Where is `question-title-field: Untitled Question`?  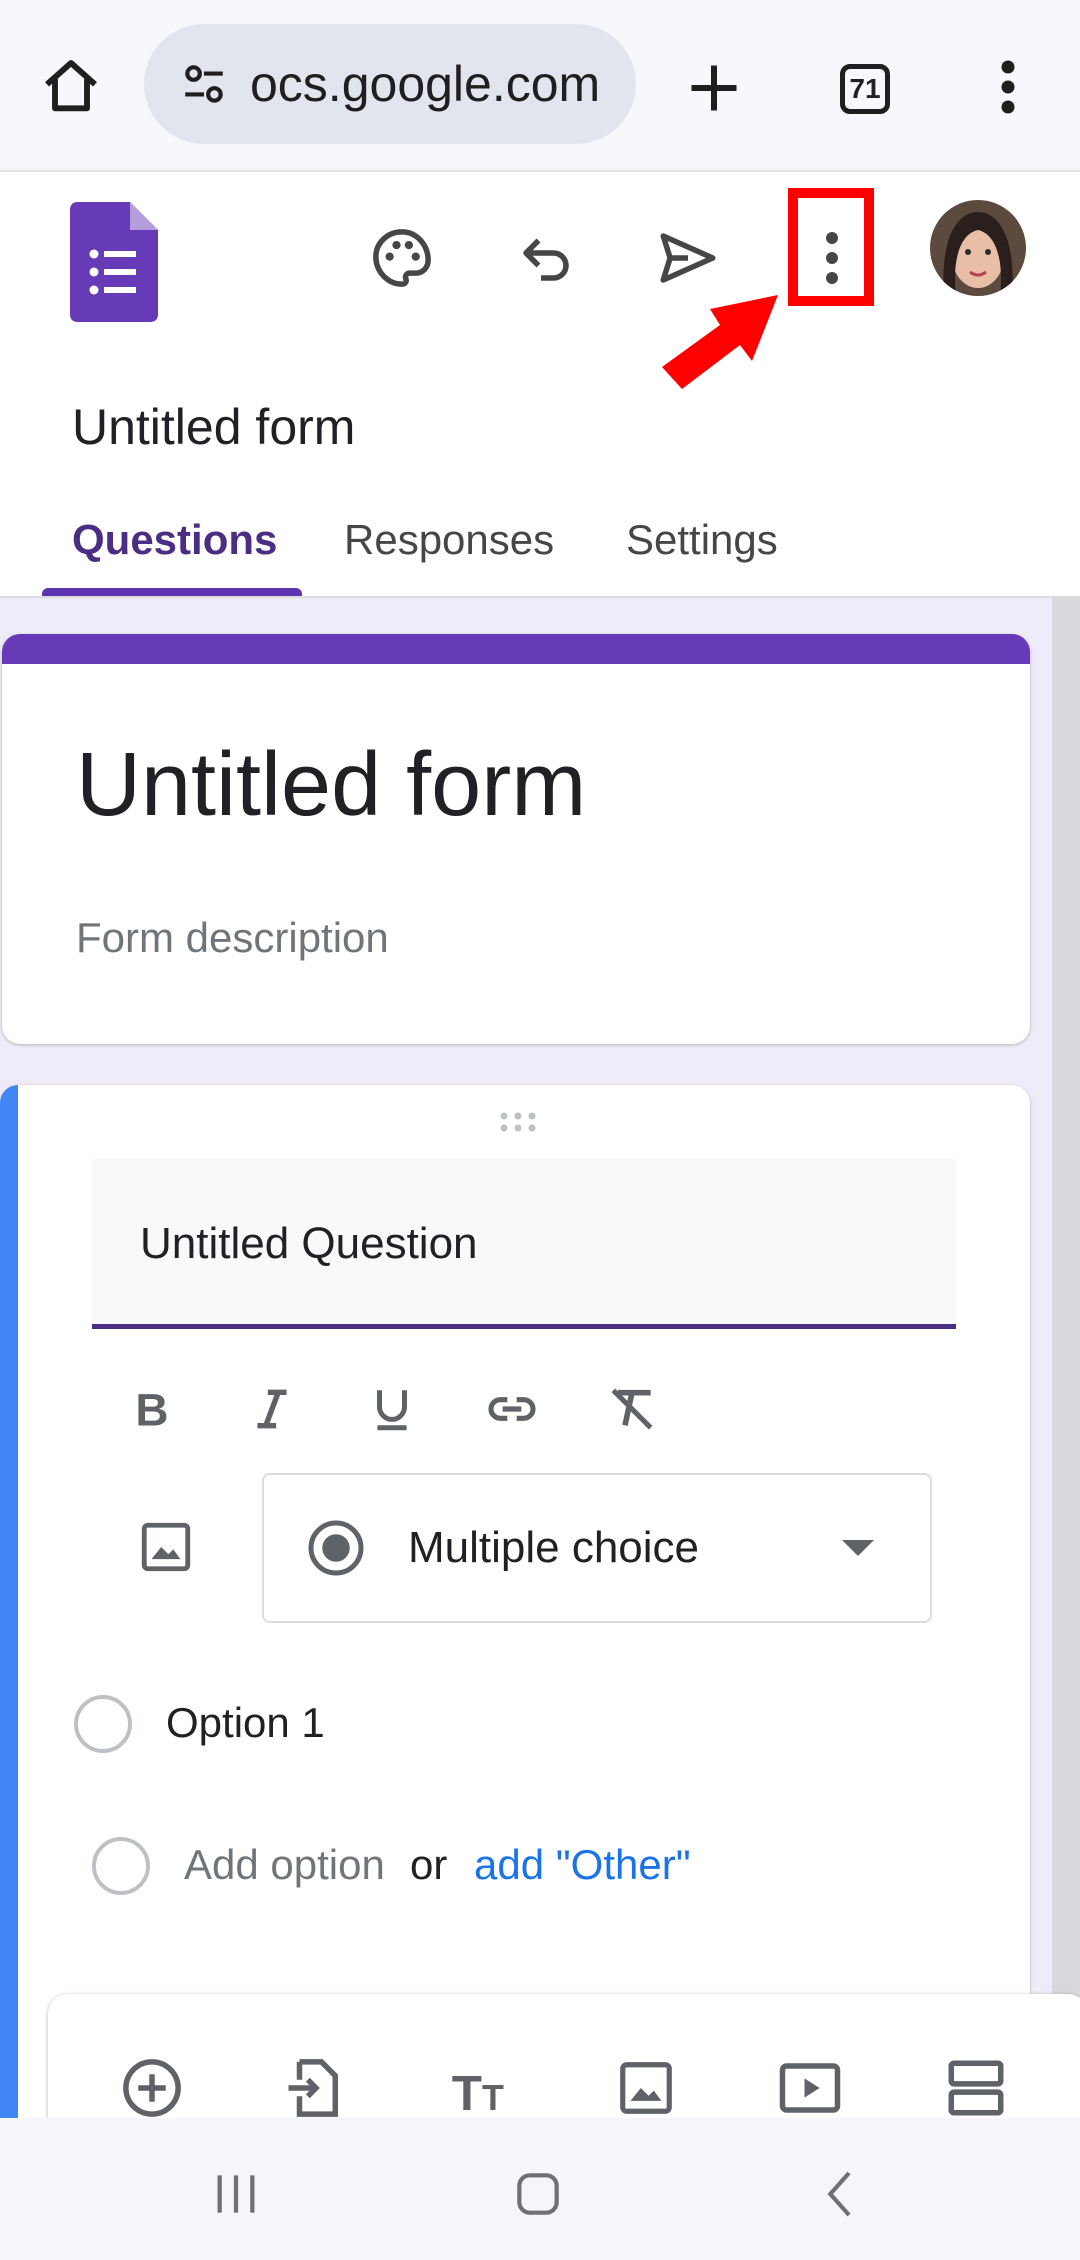 question-title-field: Untitled Question is located at coordinates (524, 1244).